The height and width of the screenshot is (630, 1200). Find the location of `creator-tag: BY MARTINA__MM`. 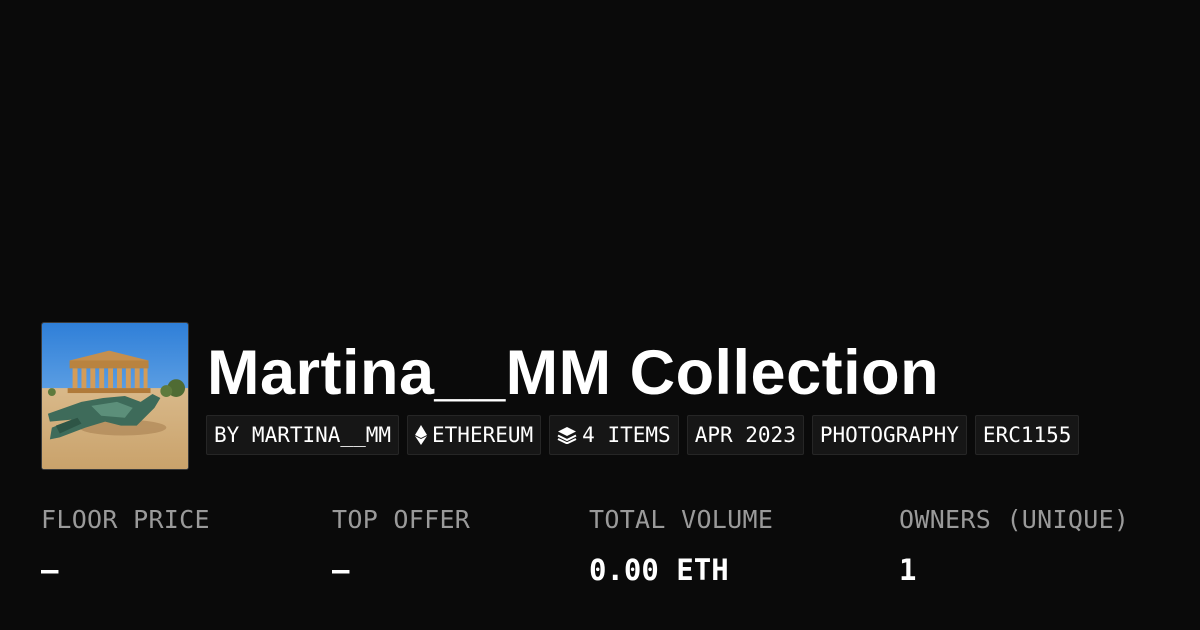

creator-tag: BY MARTINA__MM is located at coordinates (303, 435).